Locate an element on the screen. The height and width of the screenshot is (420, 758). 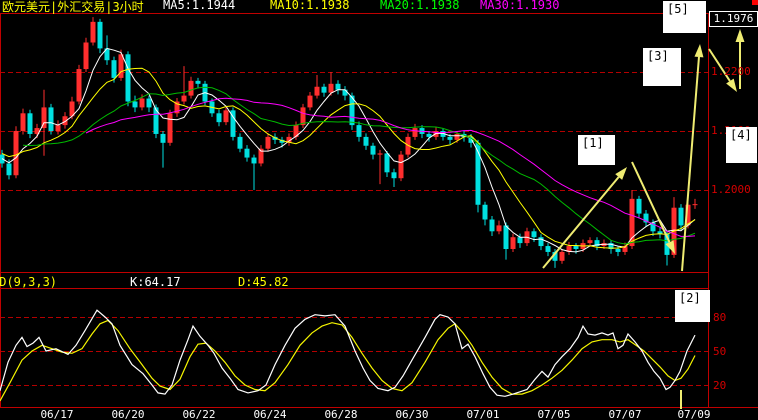
date-axis-label: 07/01 is located at coordinates (483, 414).